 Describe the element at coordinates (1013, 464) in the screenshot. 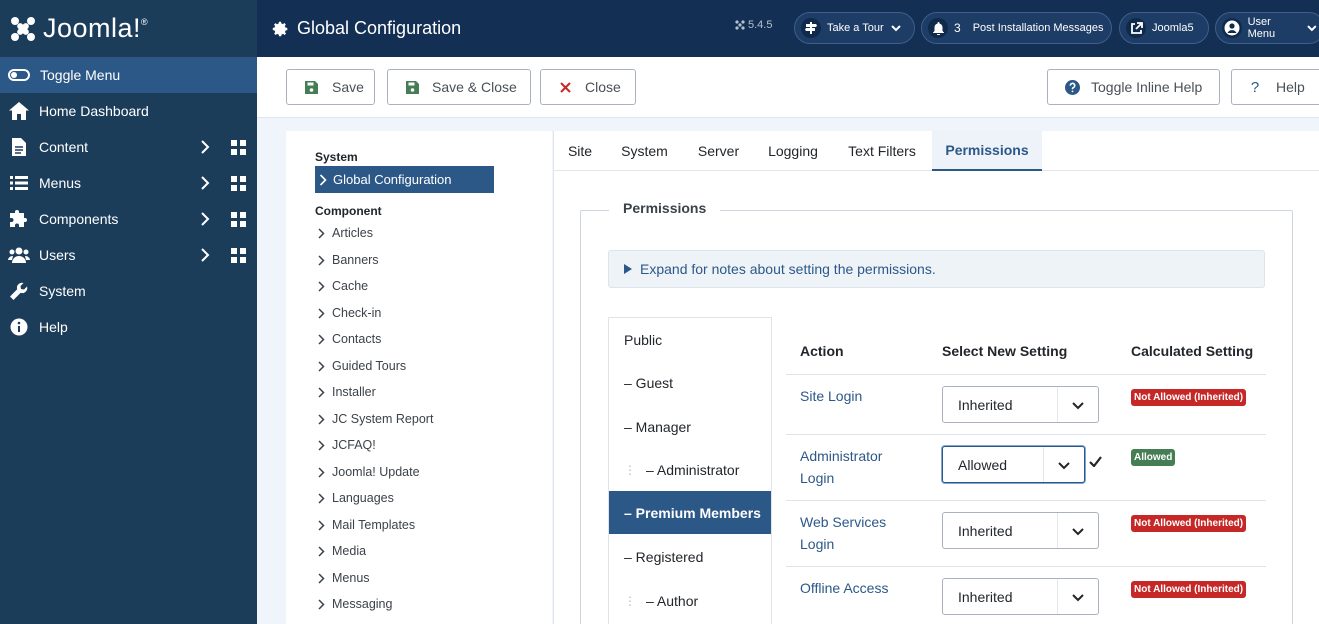

I see `setting-select: Allowed` at that location.